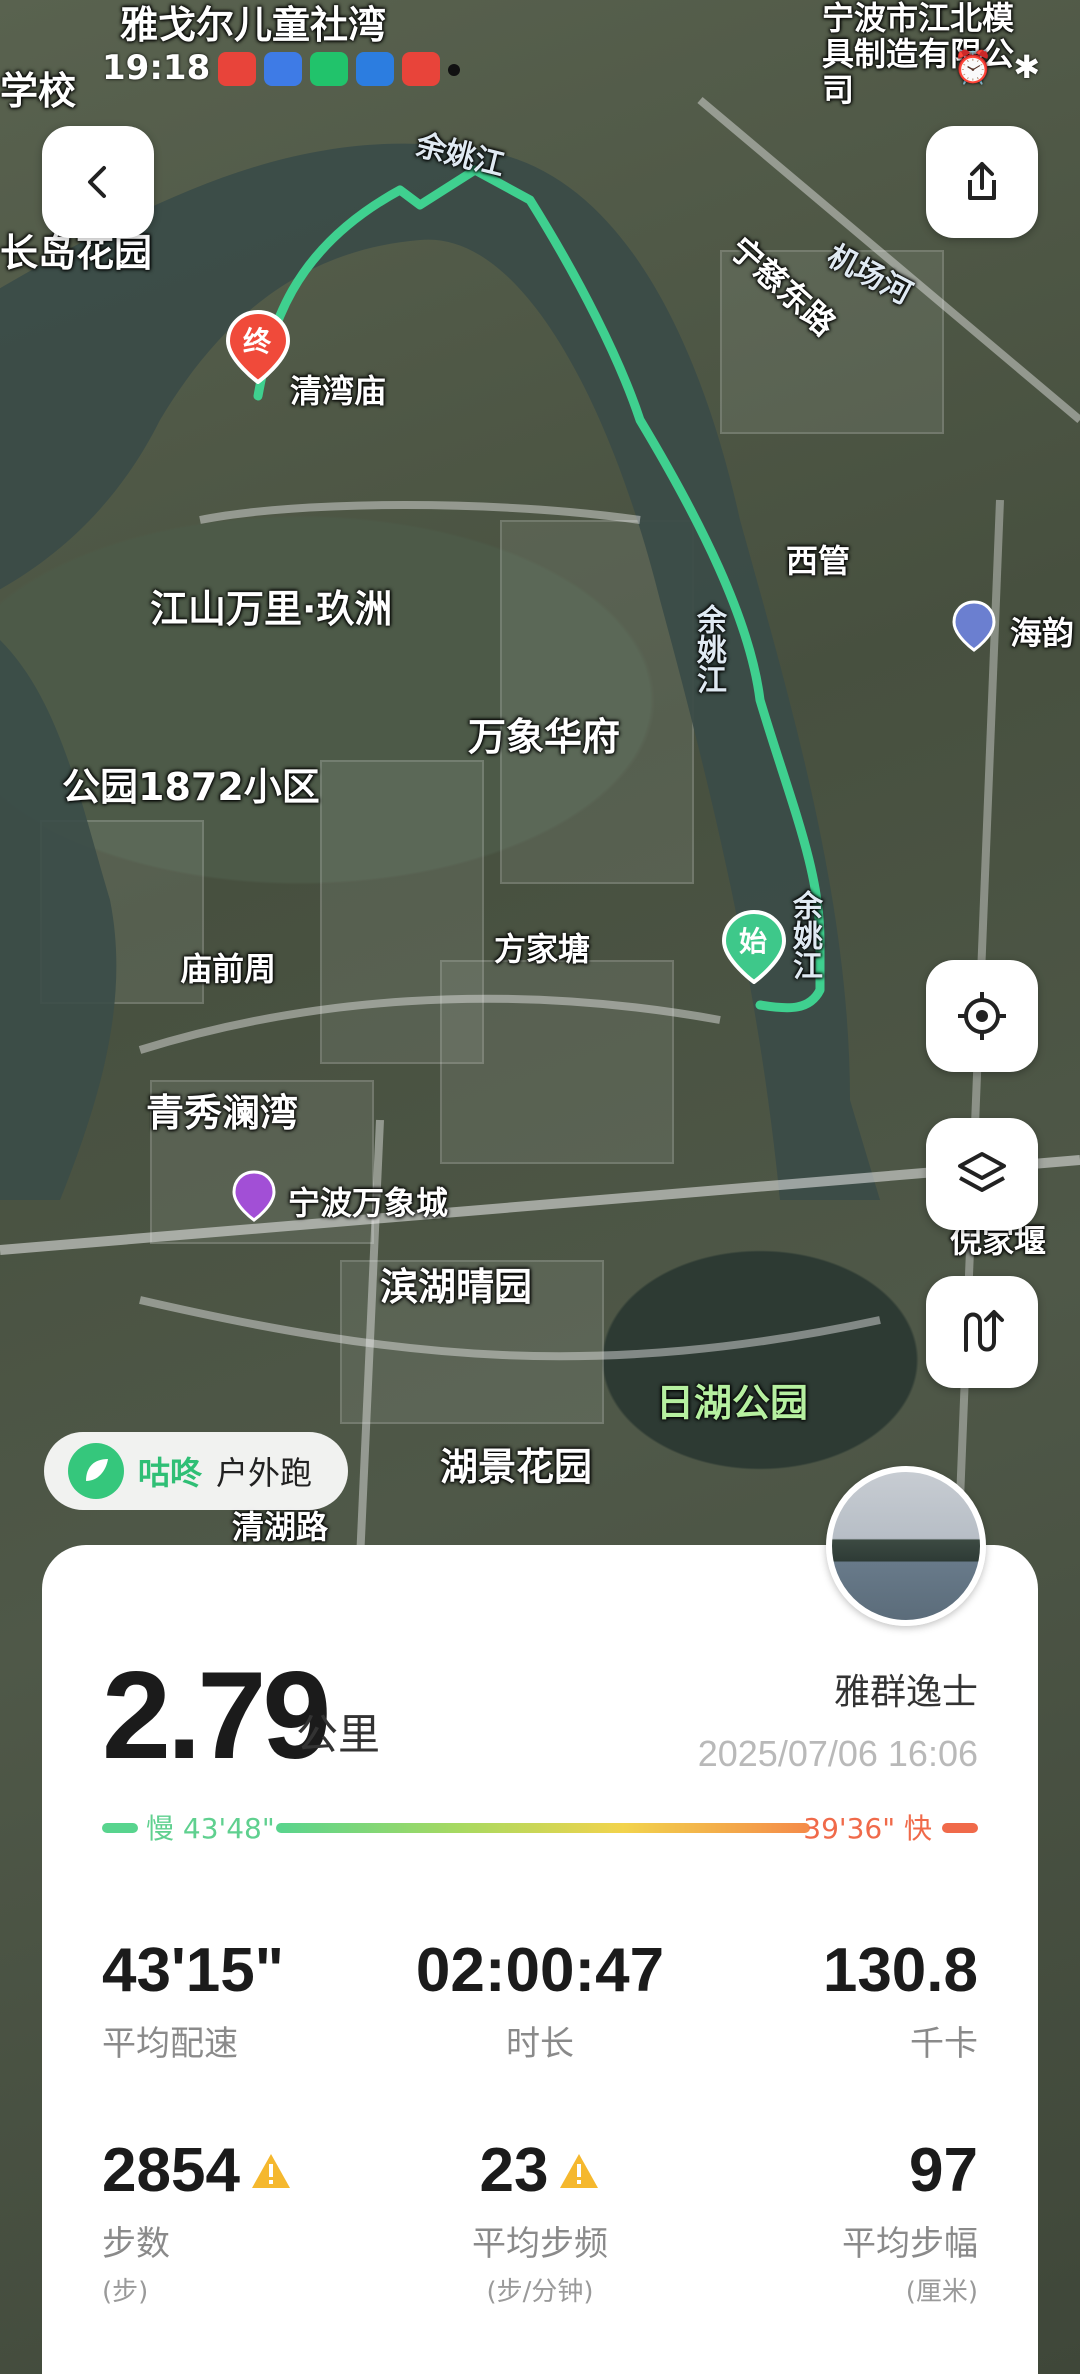 The width and height of the screenshot is (1080, 2374). What do you see at coordinates (837, 1753) in the screenshot?
I see `activity-datetime: 2025/07/06 16:06` at bounding box center [837, 1753].